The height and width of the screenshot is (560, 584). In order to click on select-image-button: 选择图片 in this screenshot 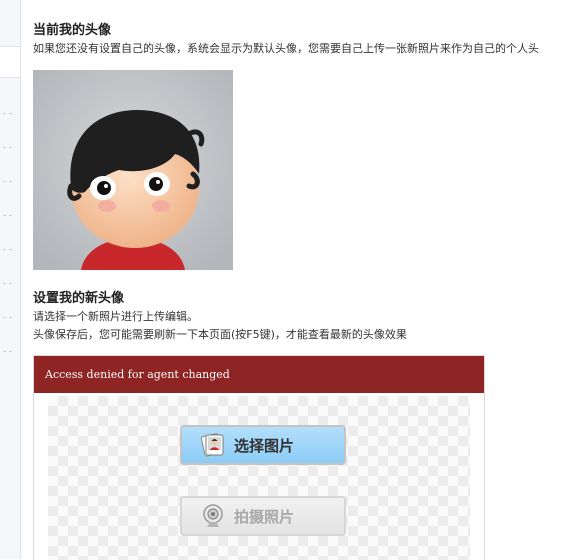, I will do `click(263, 445)`.